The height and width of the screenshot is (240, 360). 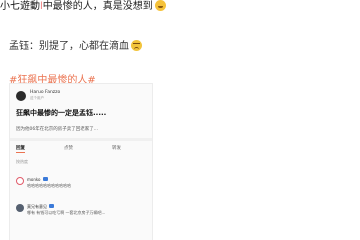 I want to click on post-line-1-text: 中最惨的人，真是没想到, so click(x=97, y=6).